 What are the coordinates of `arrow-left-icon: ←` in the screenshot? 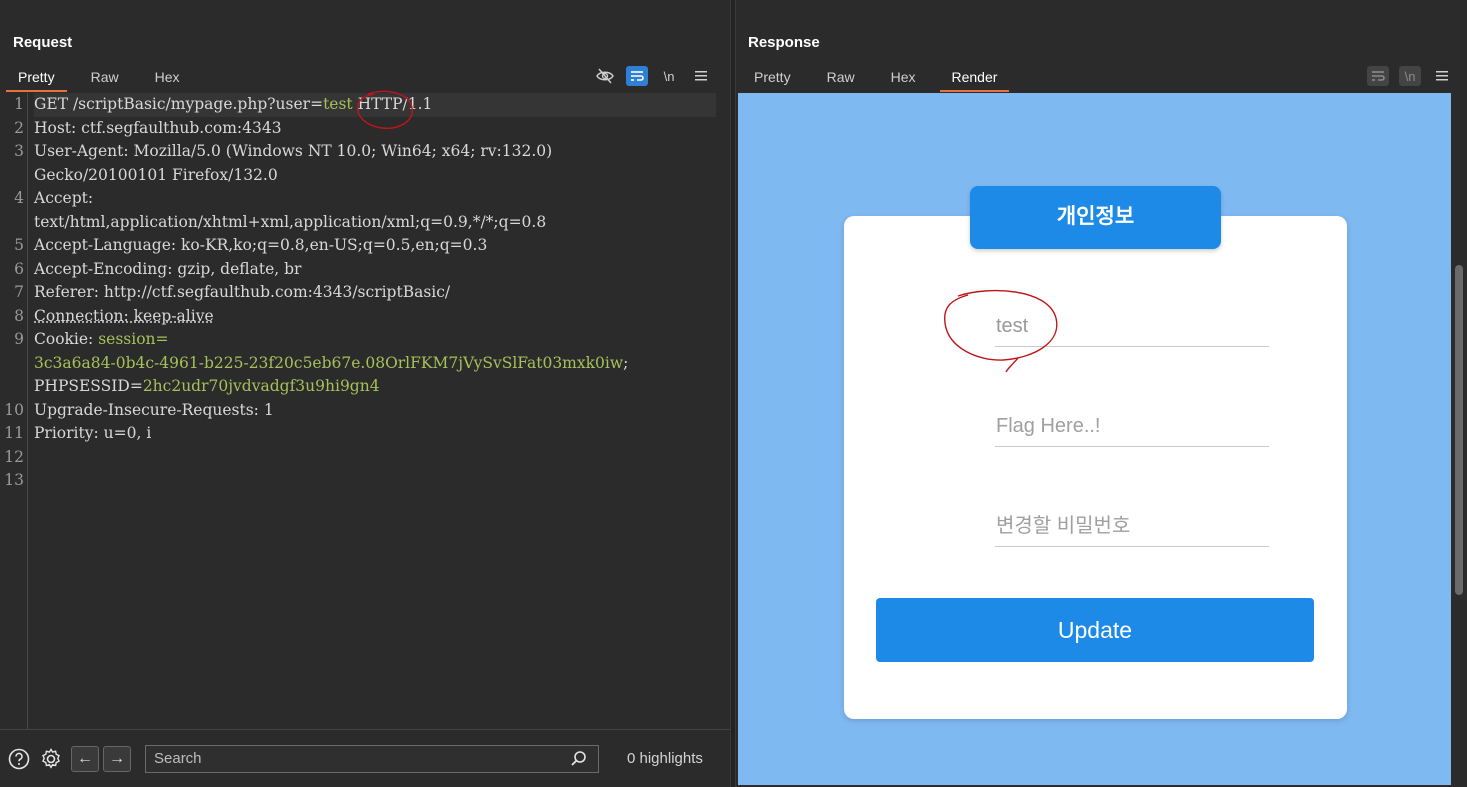 It's located at (85, 758).